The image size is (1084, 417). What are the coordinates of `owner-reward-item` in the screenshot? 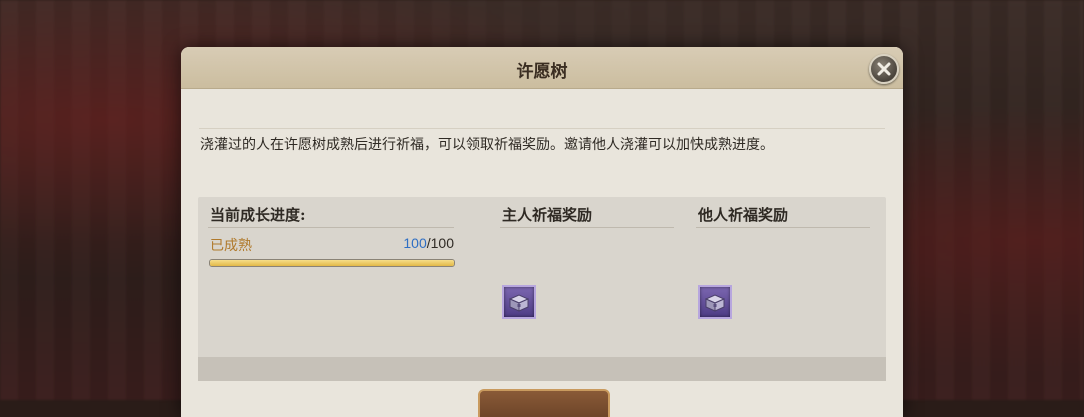 It's located at (519, 302).